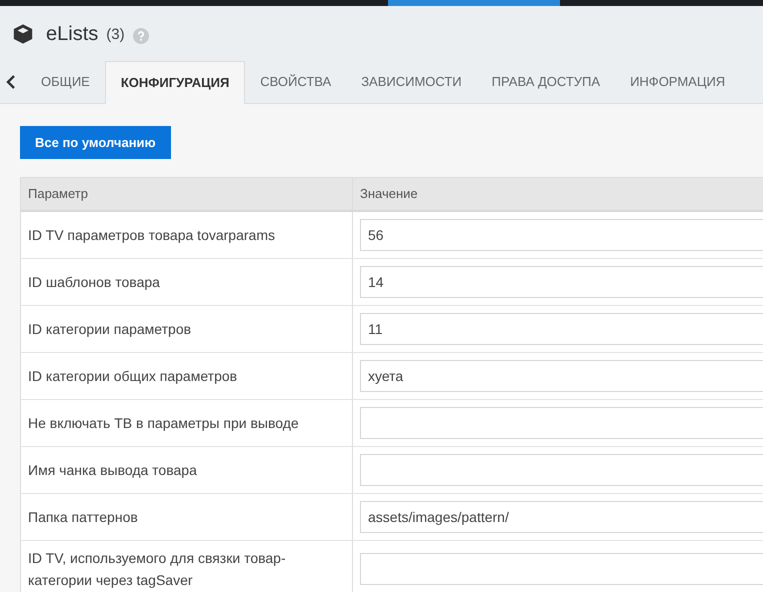 This screenshot has height=592, width=763. I want to click on tab: СВОЙСТВА, so click(295, 82).